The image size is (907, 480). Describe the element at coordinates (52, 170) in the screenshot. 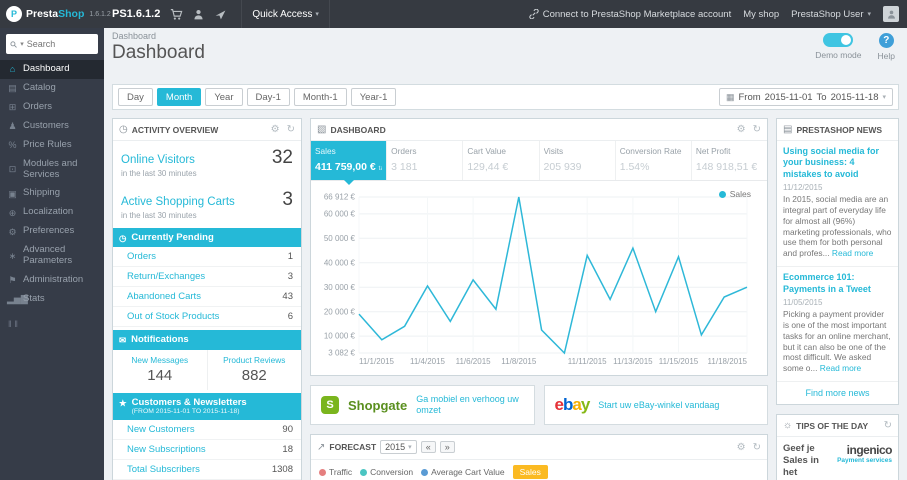

I see `sidebar-item-modules: ⊡ Modules and Services` at that location.